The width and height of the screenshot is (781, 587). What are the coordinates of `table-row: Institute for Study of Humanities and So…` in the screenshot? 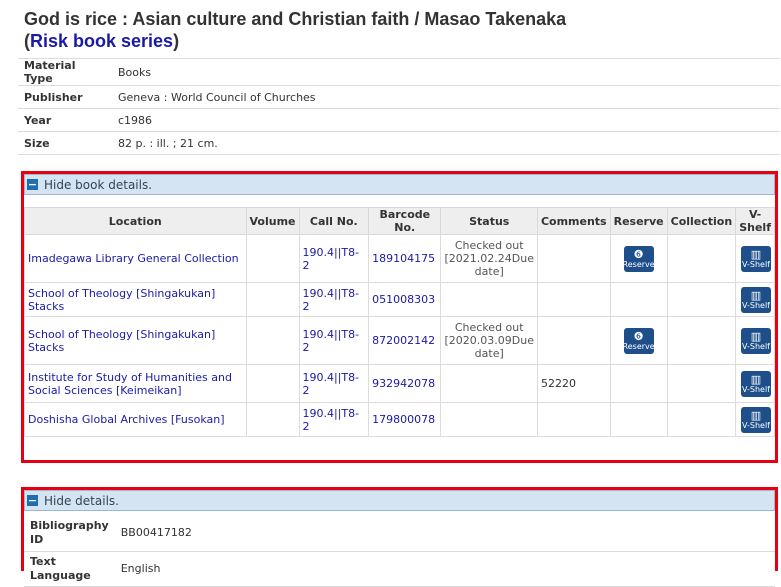 It's located at (399, 383).